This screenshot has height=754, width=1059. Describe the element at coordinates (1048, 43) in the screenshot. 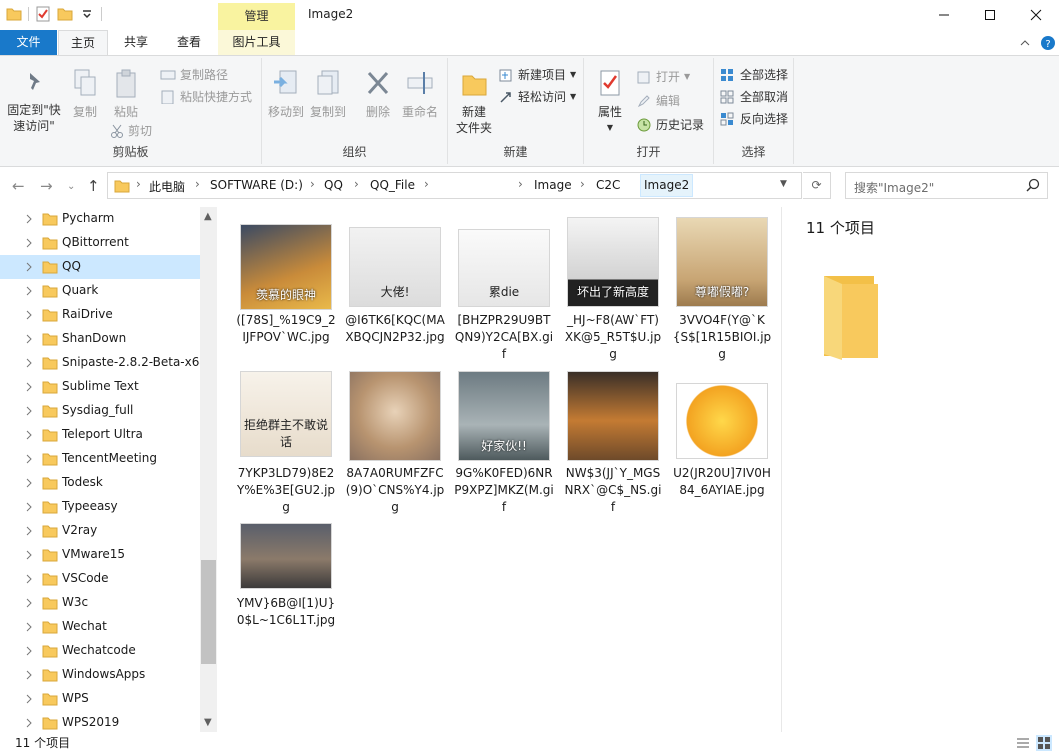

I see `help-icon: ?` at that location.